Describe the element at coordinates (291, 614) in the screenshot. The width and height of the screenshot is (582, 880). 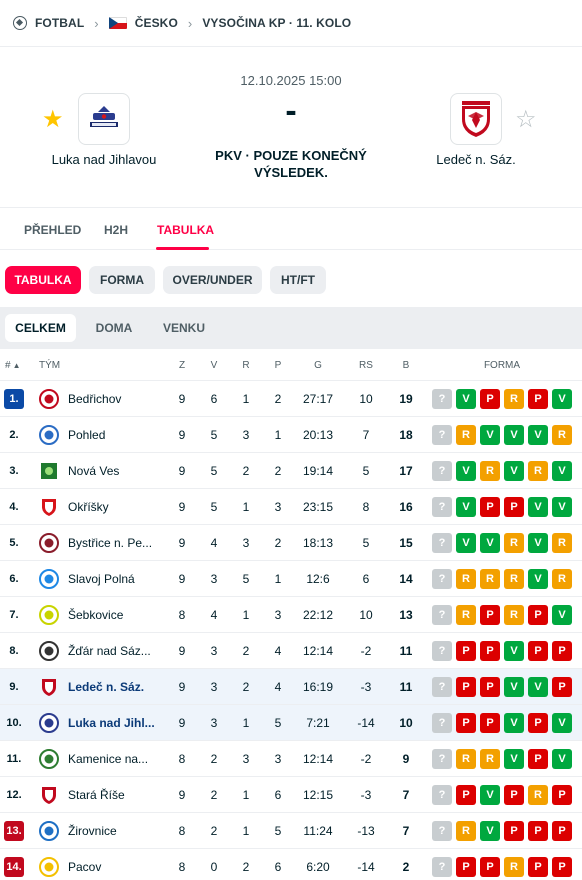
I see `table-row: 7. Šebkovice 8 4 1 3 22:12 10 13? R P R P V` at that location.